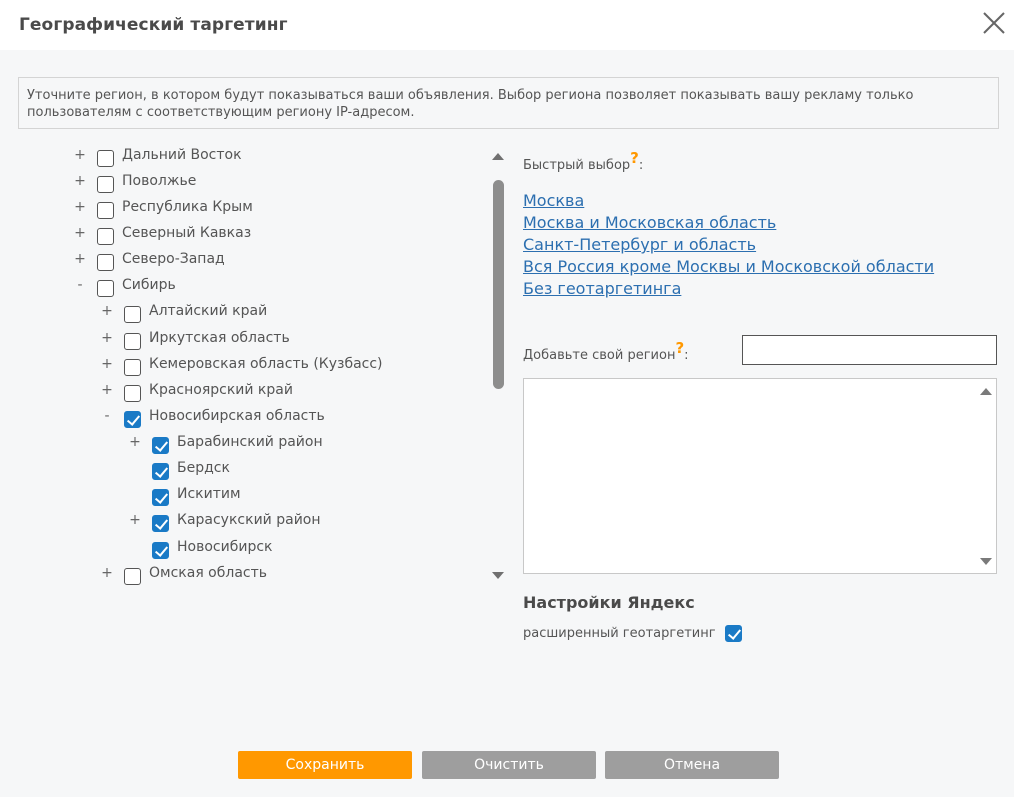 The image size is (1014, 797). What do you see at coordinates (686, 355) in the screenshot?
I see `add-region-colon: :` at bounding box center [686, 355].